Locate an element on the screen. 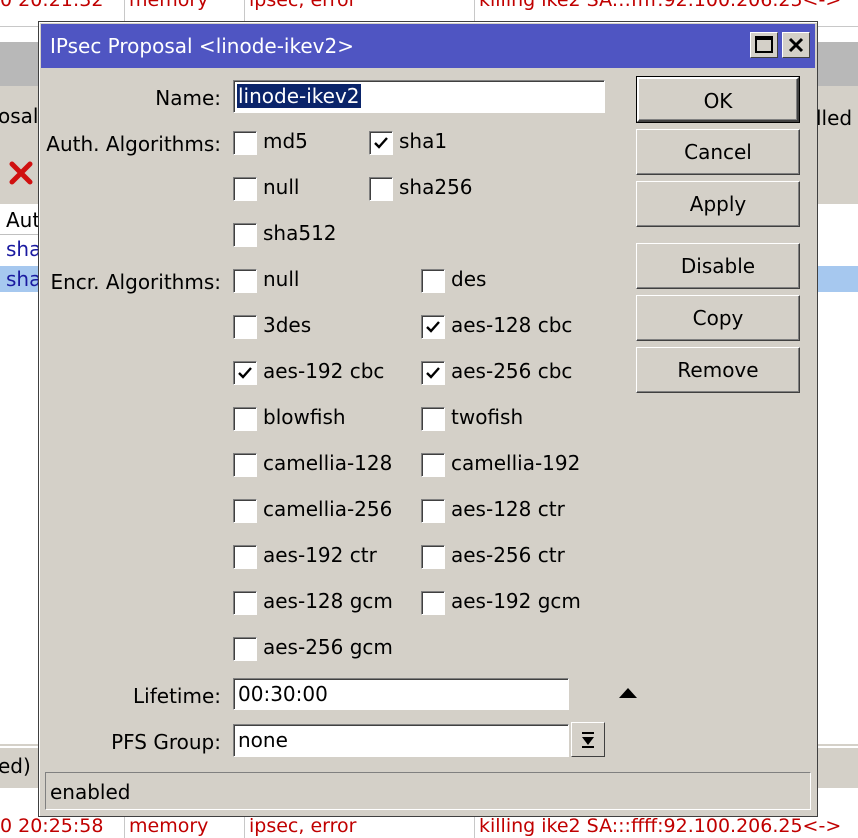  checkbox-label: 3des is located at coordinates (287, 325).